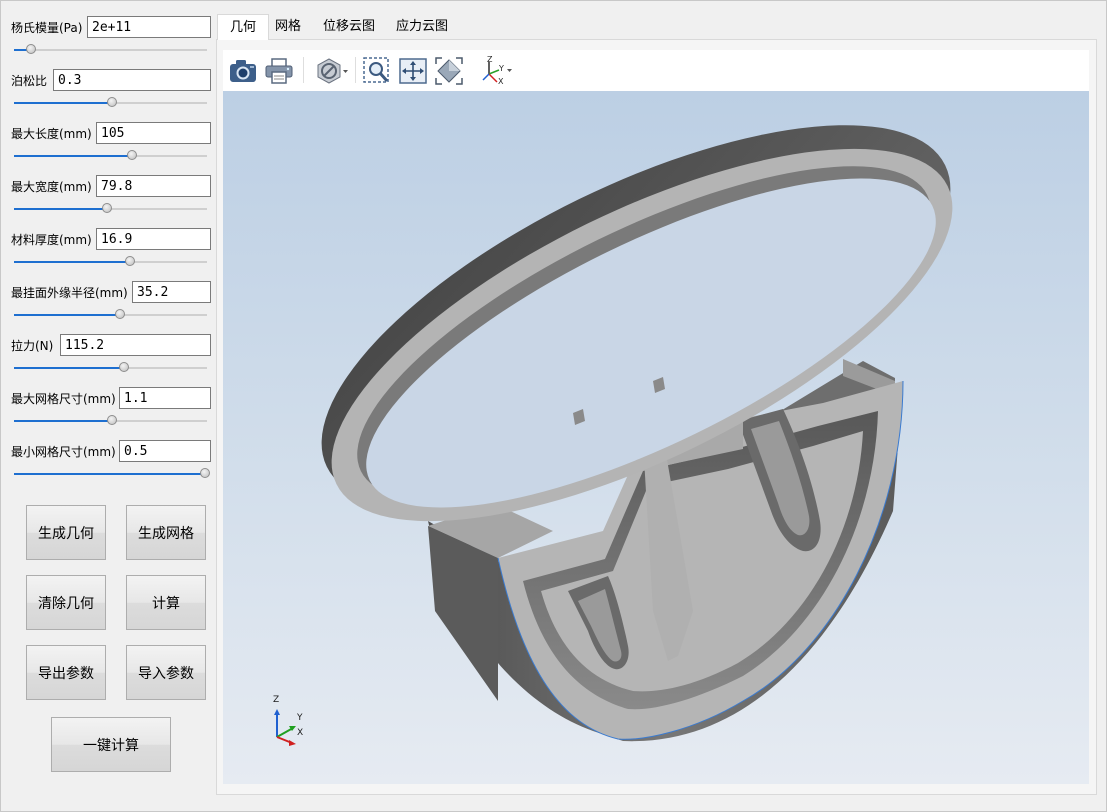 This screenshot has height=812, width=1107. Describe the element at coordinates (422, 27) in the screenshot. I see `tab-stress: 应力云图` at that location.